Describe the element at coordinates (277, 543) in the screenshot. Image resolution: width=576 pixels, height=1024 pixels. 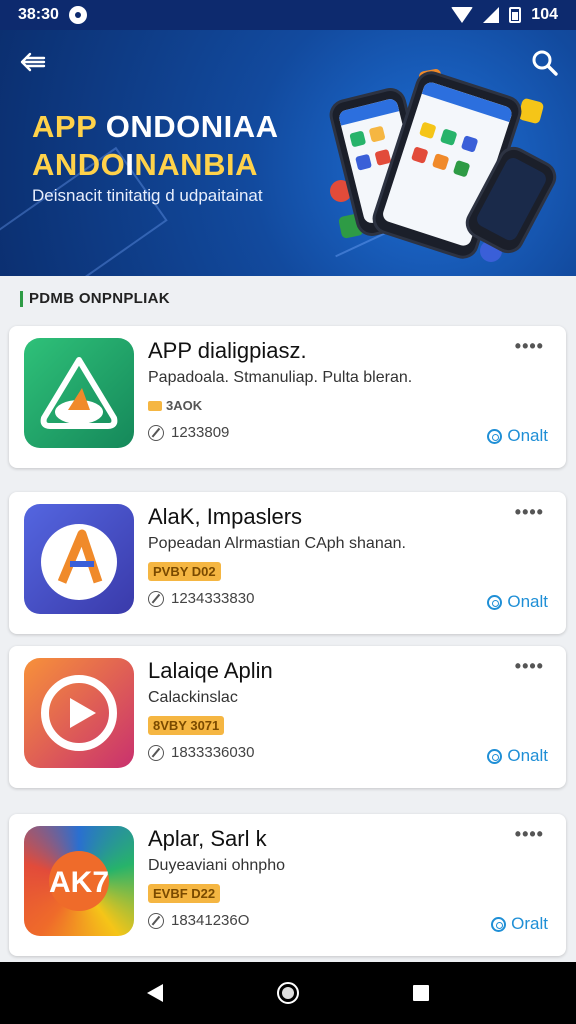
I see `app-description: Popeadan Alrmastian CAph shanan.` at that location.